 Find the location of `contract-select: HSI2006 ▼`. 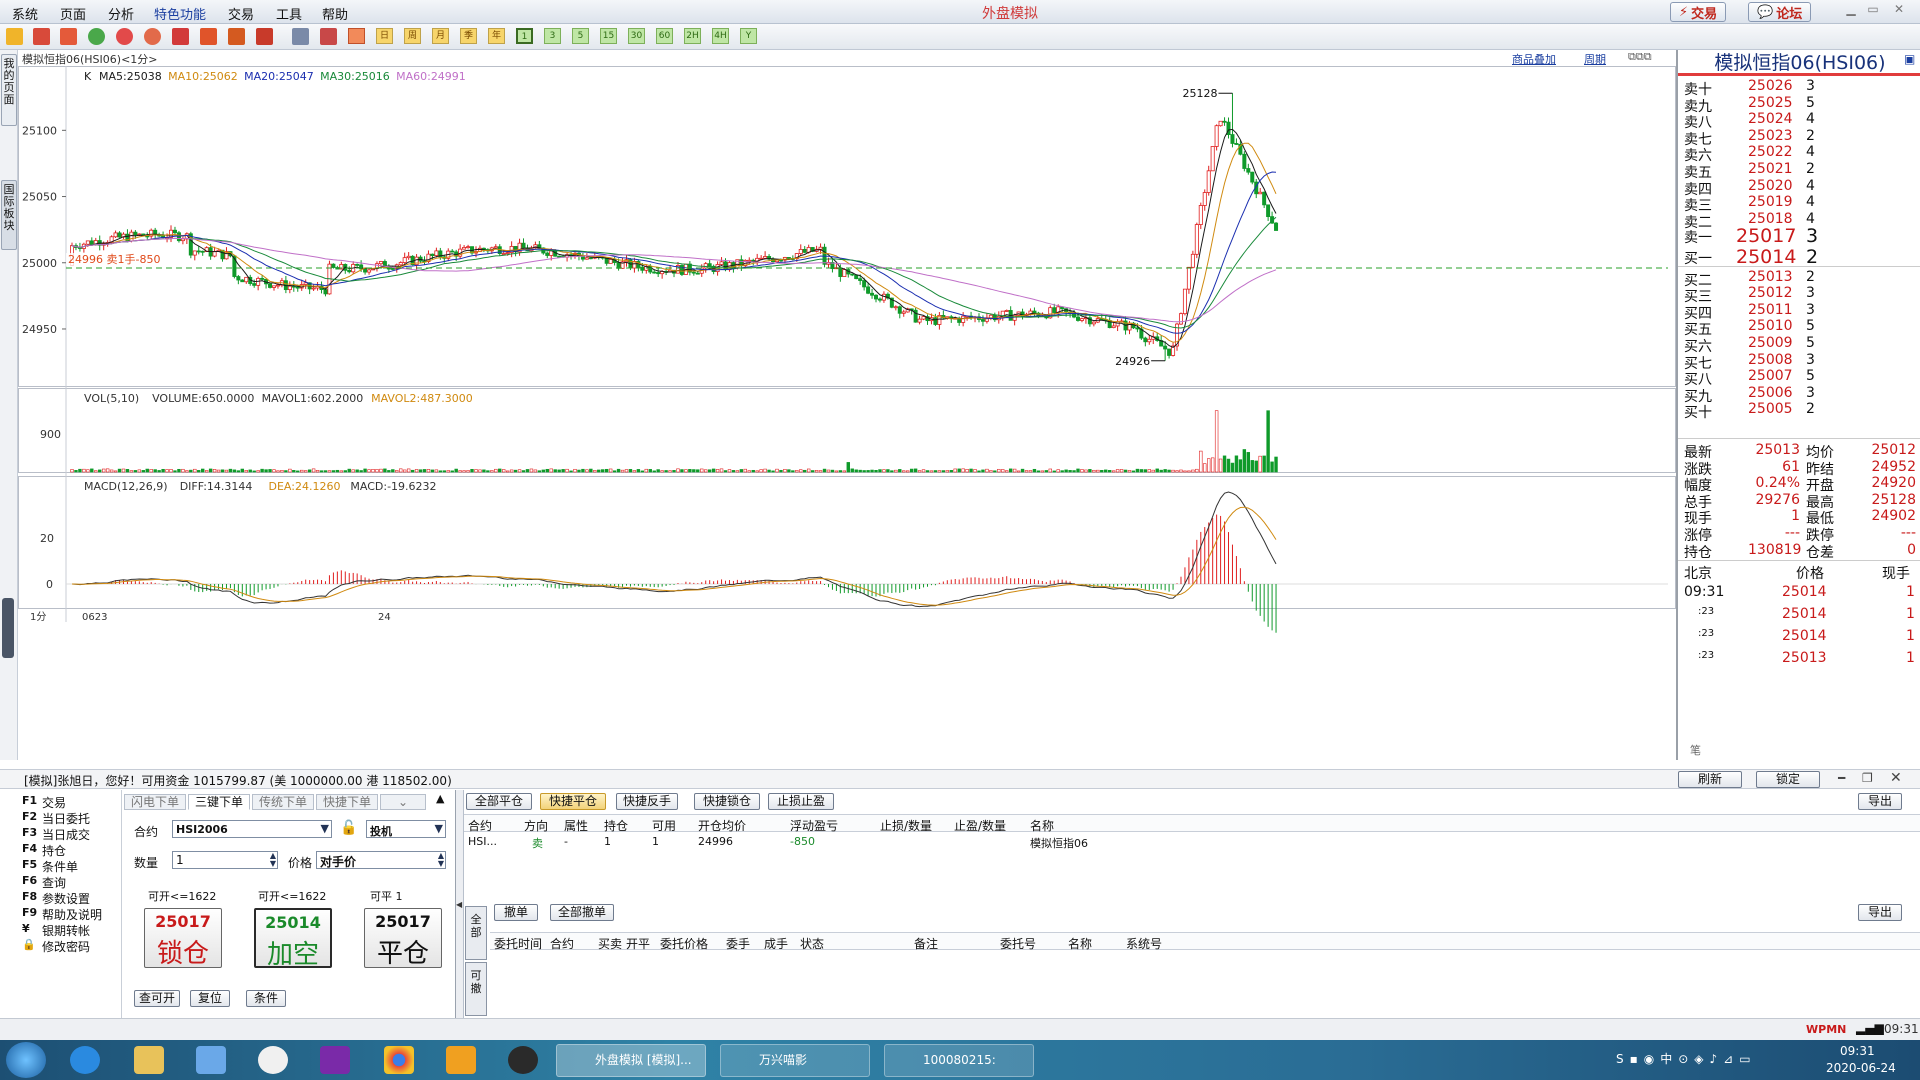

contract-select: HSI2006 ▼ is located at coordinates (252, 829).